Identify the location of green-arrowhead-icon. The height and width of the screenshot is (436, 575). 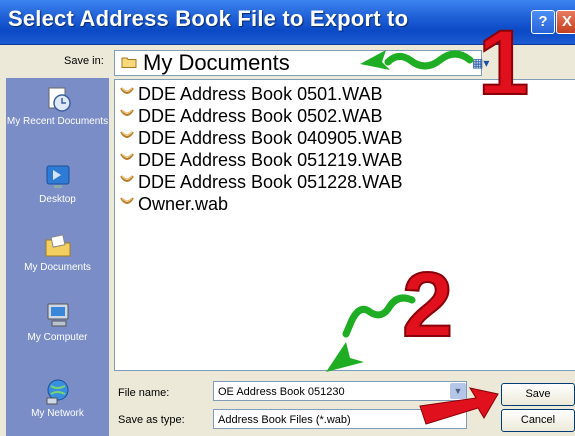
(345, 357).